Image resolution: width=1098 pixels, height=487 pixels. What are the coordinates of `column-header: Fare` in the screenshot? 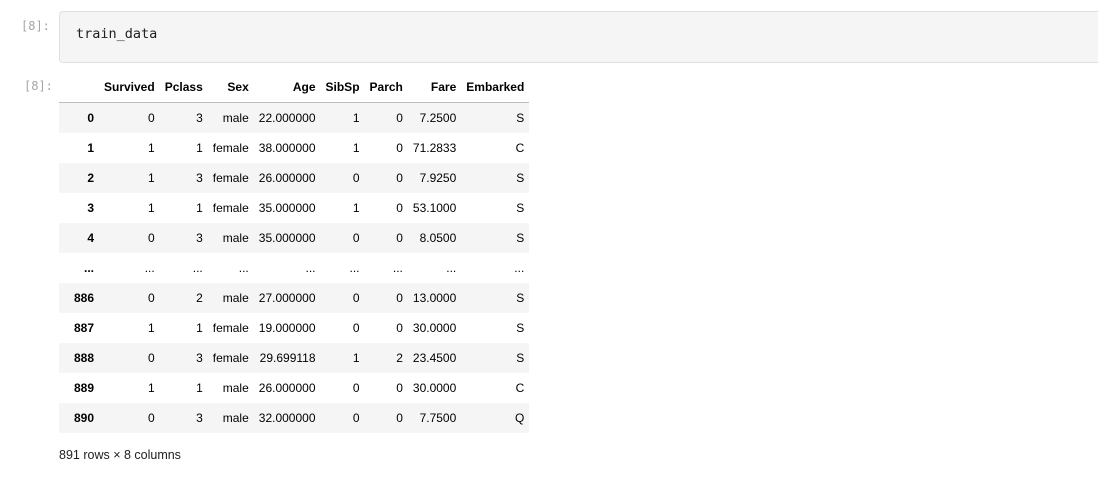 It's located at (434, 87).